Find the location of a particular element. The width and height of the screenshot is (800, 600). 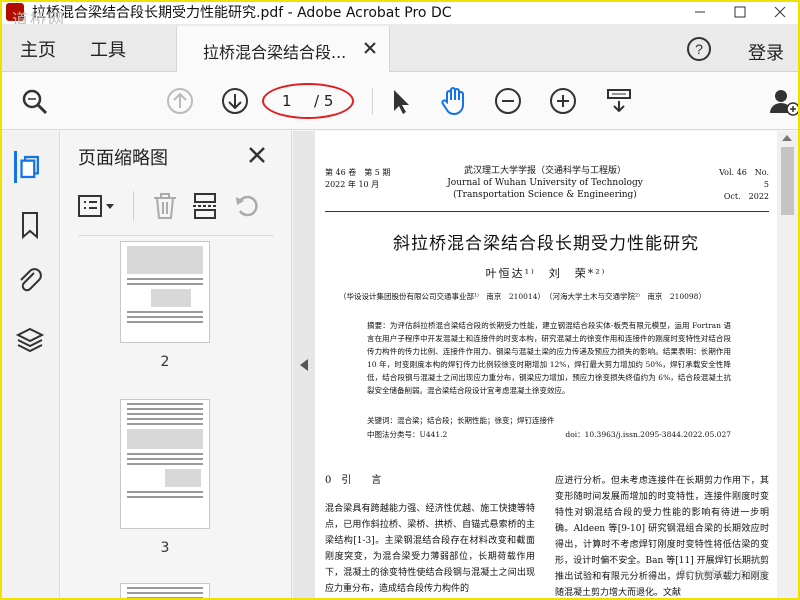

menu-tab-bar: 主页 工具 拉桥混合梁结合段... ? 登录 is located at coordinates (400, 48).